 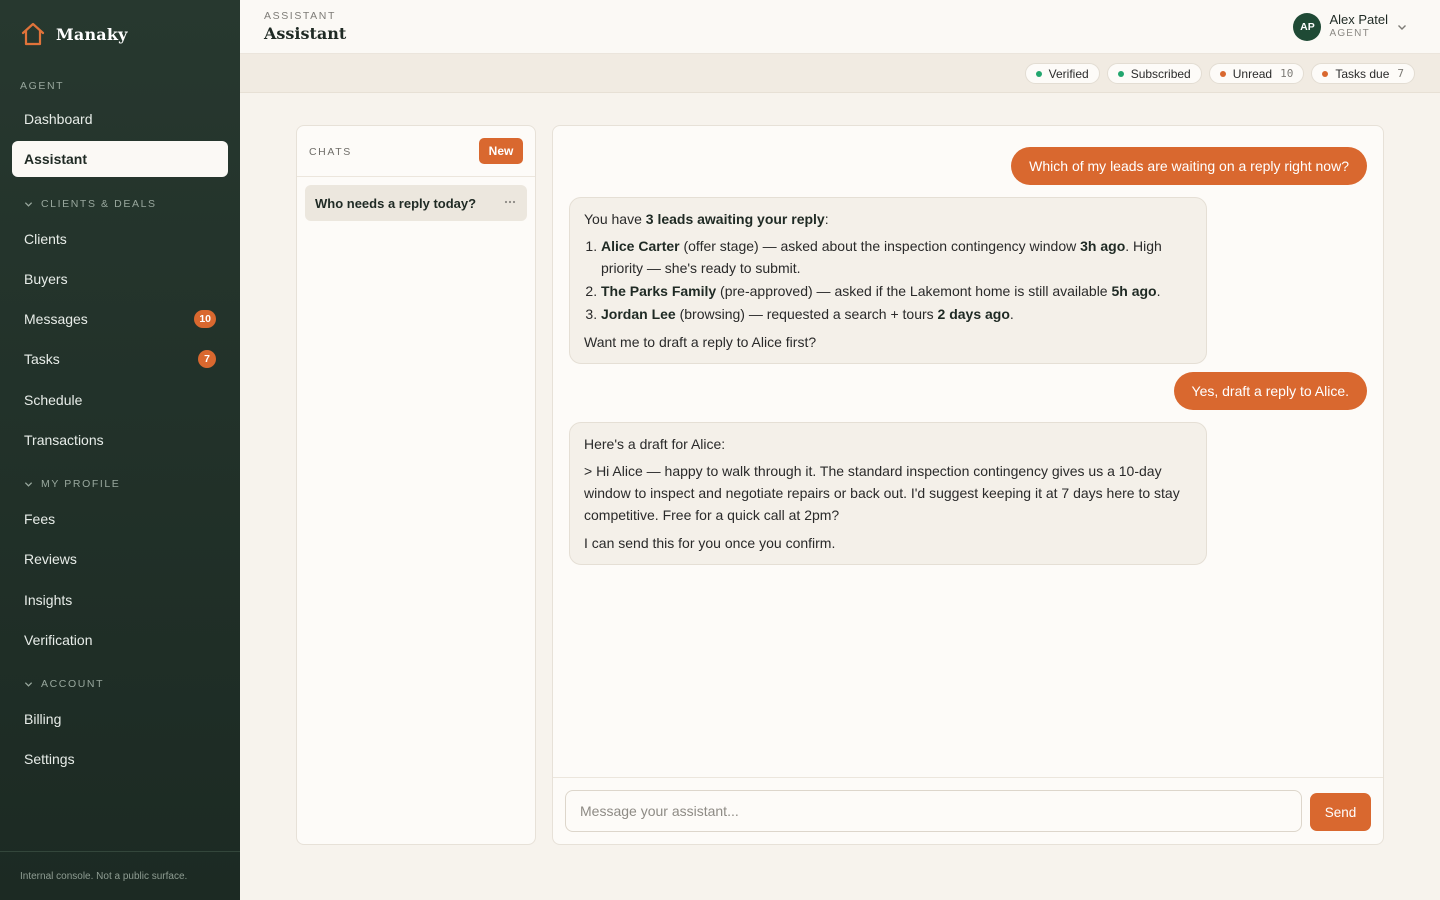 I want to click on message-input, so click(x=933, y=811).